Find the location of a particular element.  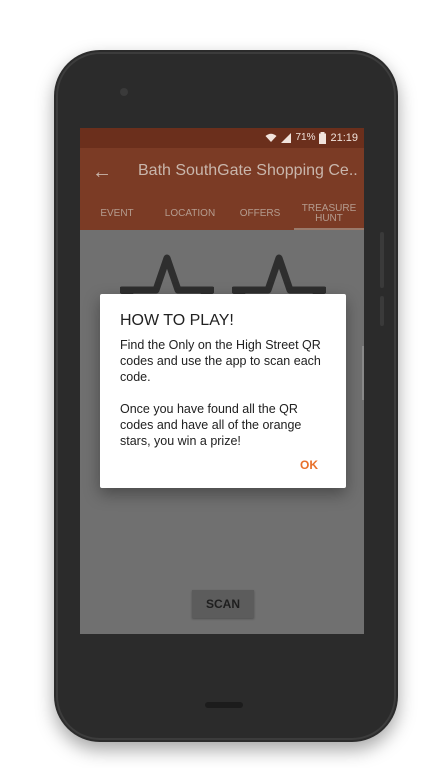

scan-button: SCAN is located at coordinates (223, 604).